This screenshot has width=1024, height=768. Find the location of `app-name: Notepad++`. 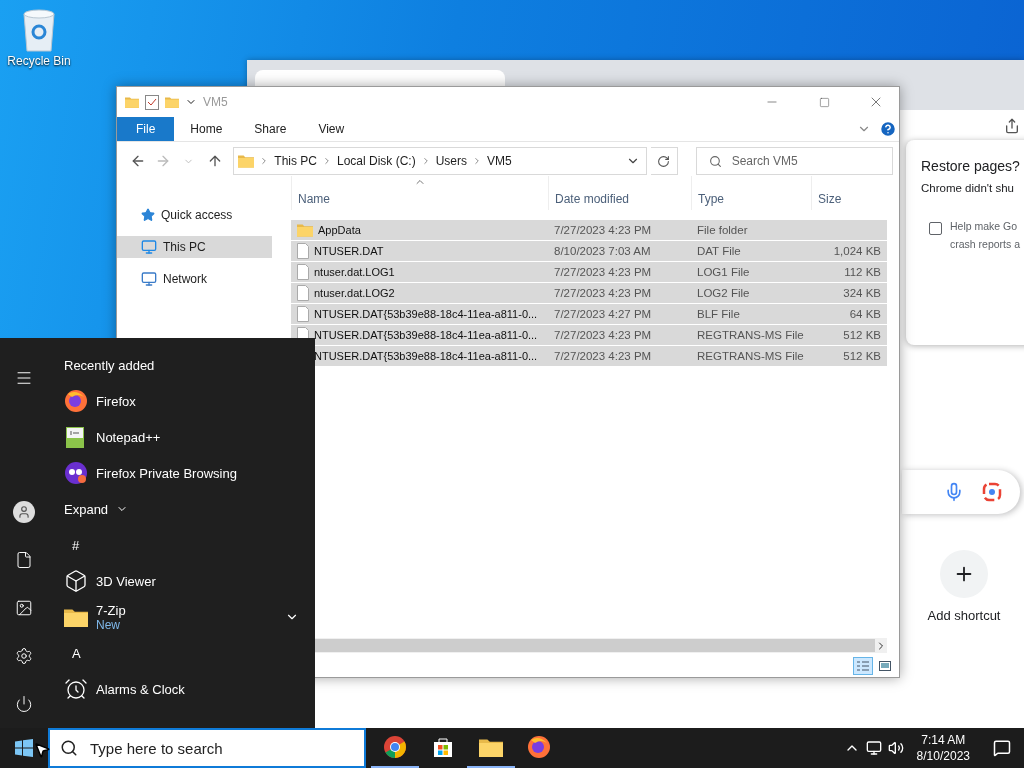

app-name: Notepad++ is located at coordinates (128, 437).